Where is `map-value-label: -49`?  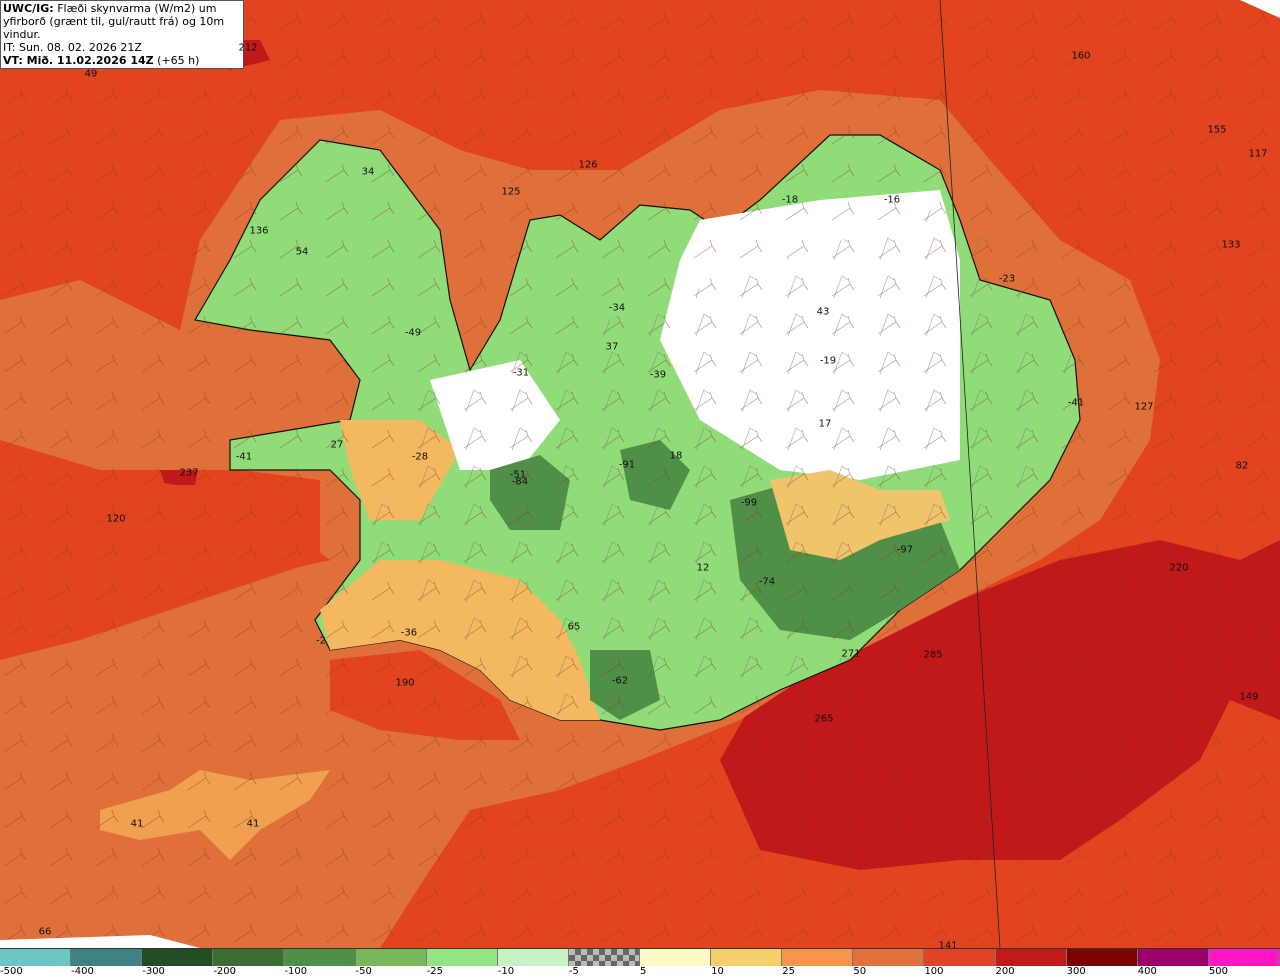
map-value-label: -49 is located at coordinates (413, 333).